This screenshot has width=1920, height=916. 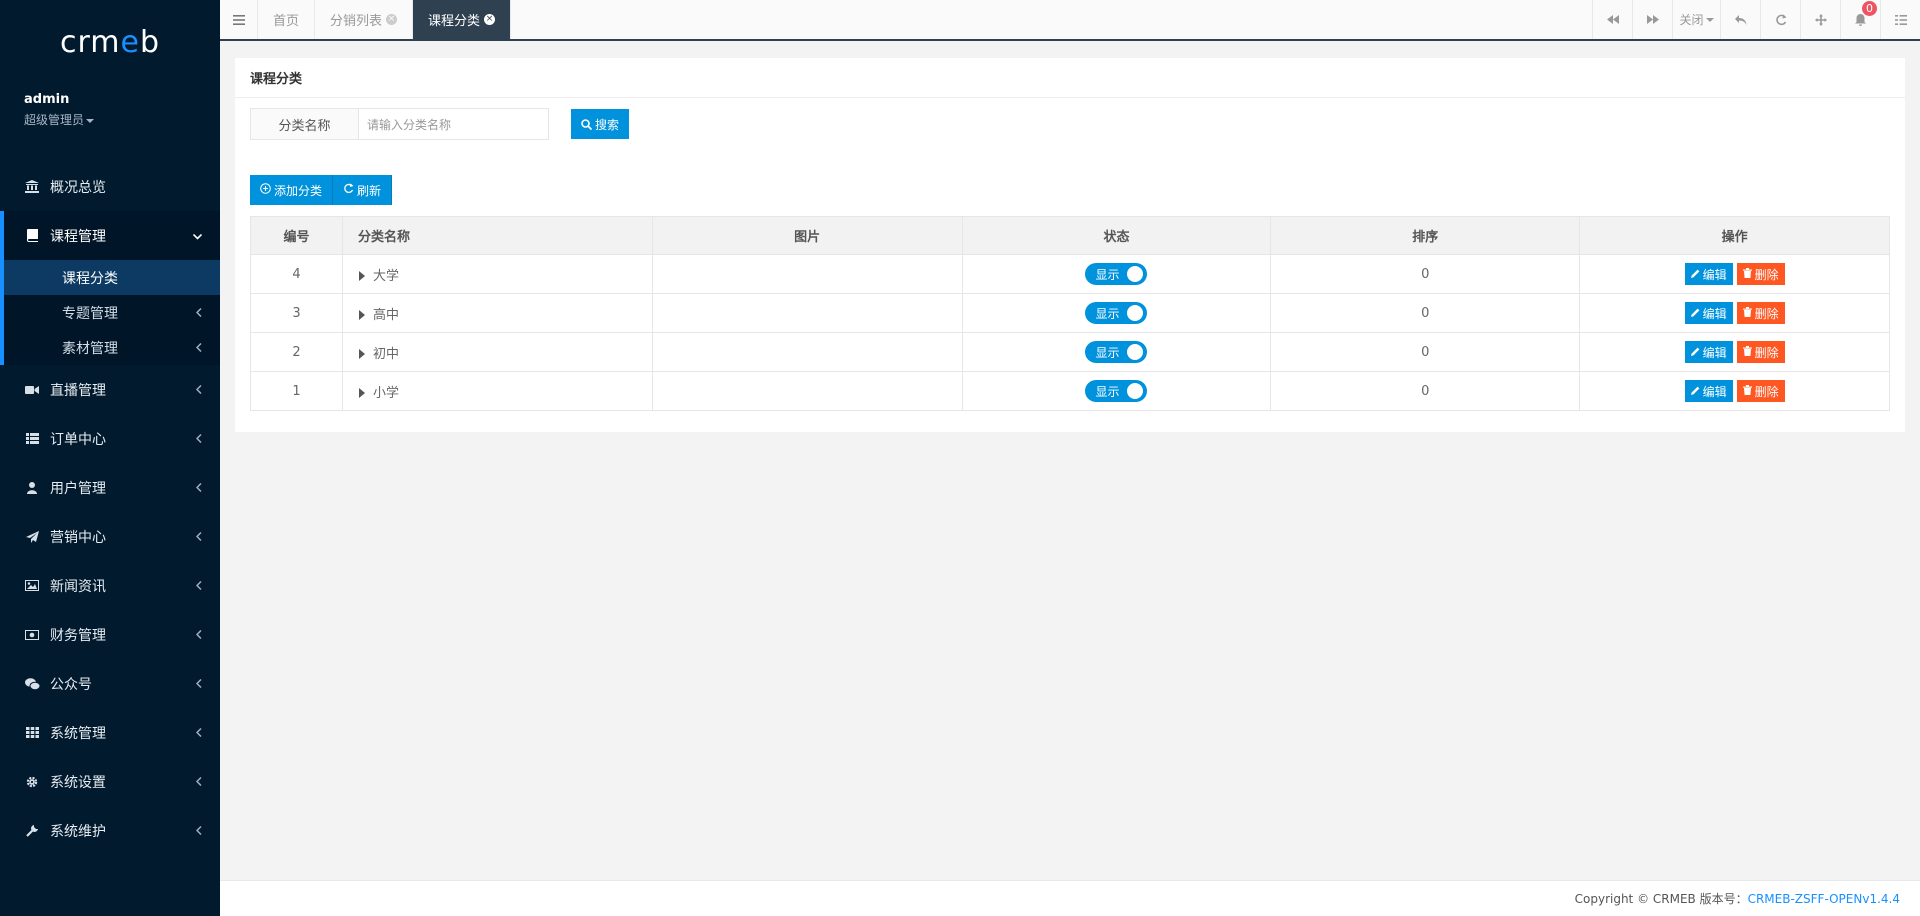 What do you see at coordinates (239, 19) in the screenshot?
I see `menu-toggle-icon` at bounding box center [239, 19].